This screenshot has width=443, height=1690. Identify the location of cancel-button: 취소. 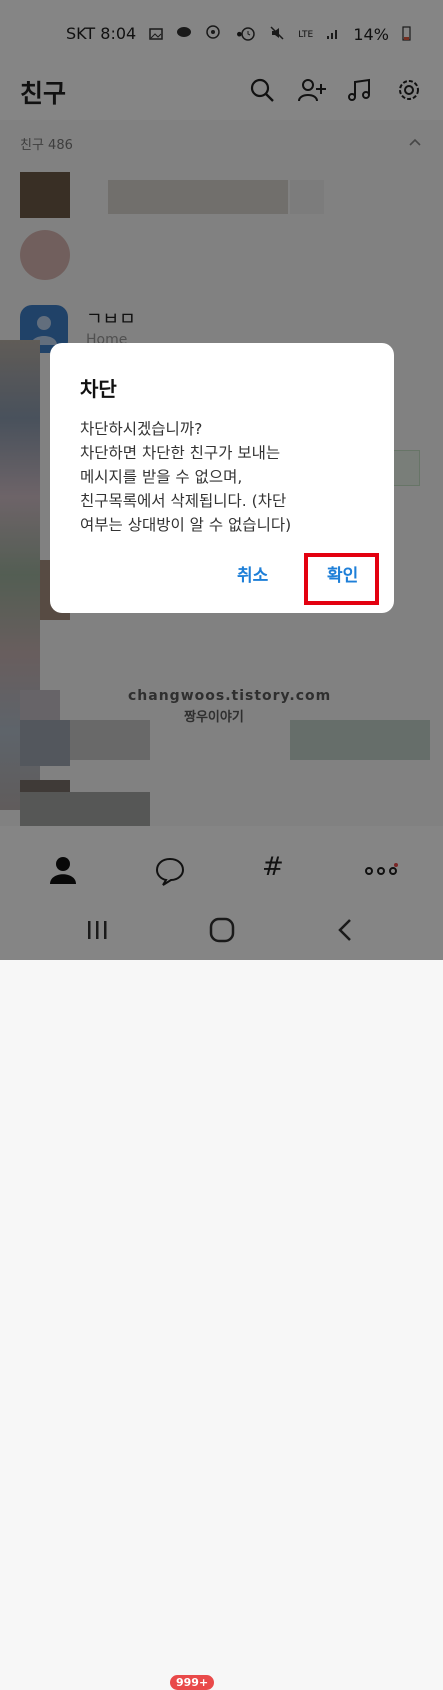
(252, 573).